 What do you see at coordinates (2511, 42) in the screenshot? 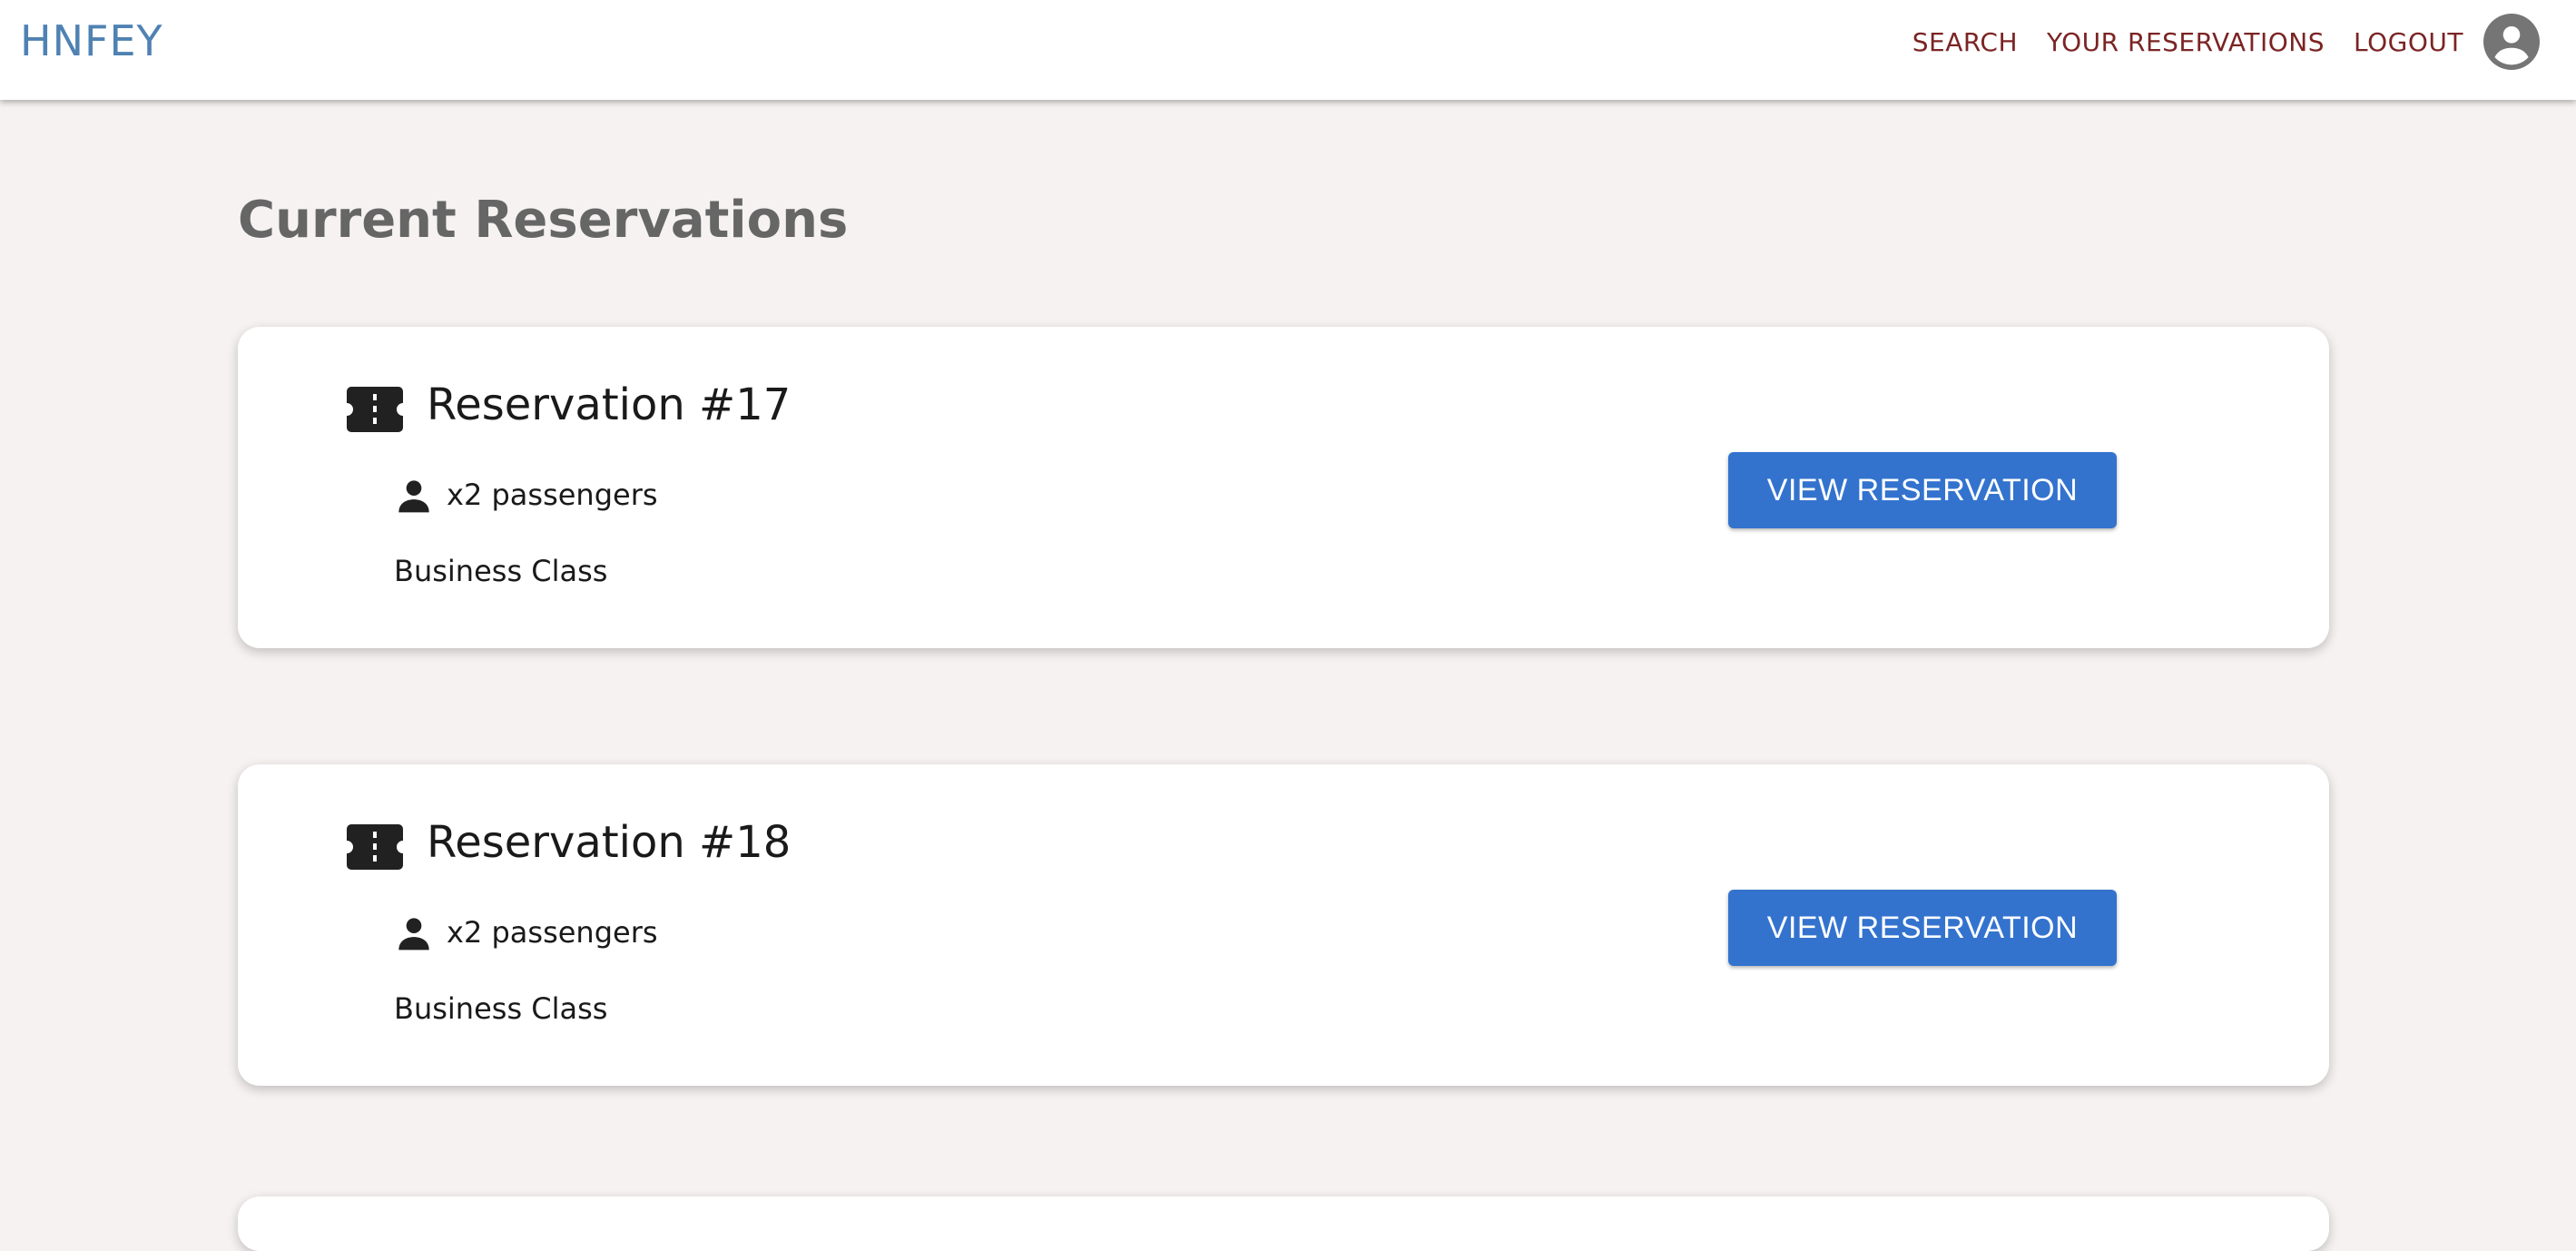
I see `account-circle-icon` at bounding box center [2511, 42].